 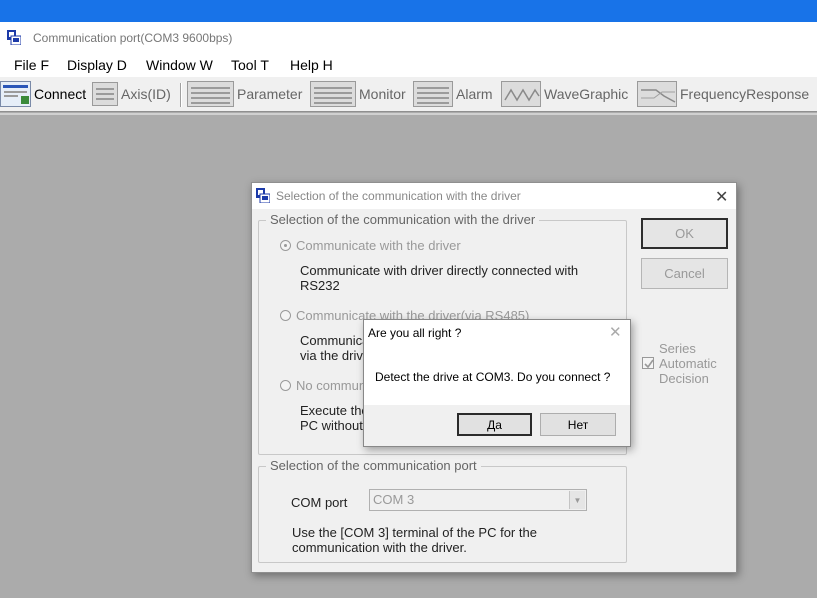 What do you see at coordinates (373, 465) in the screenshot?
I see `port-group-legend: Selection of the communication port` at bounding box center [373, 465].